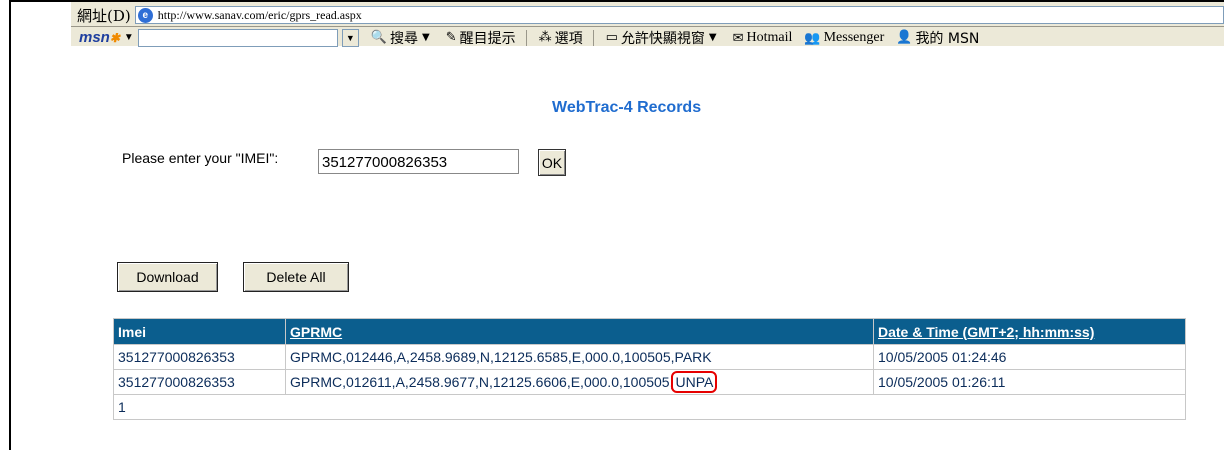 This screenshot has width=1224, height=450. Describe the element at coordinates (237, 37) in the screenshot. I see `msn-search-input` at that location.